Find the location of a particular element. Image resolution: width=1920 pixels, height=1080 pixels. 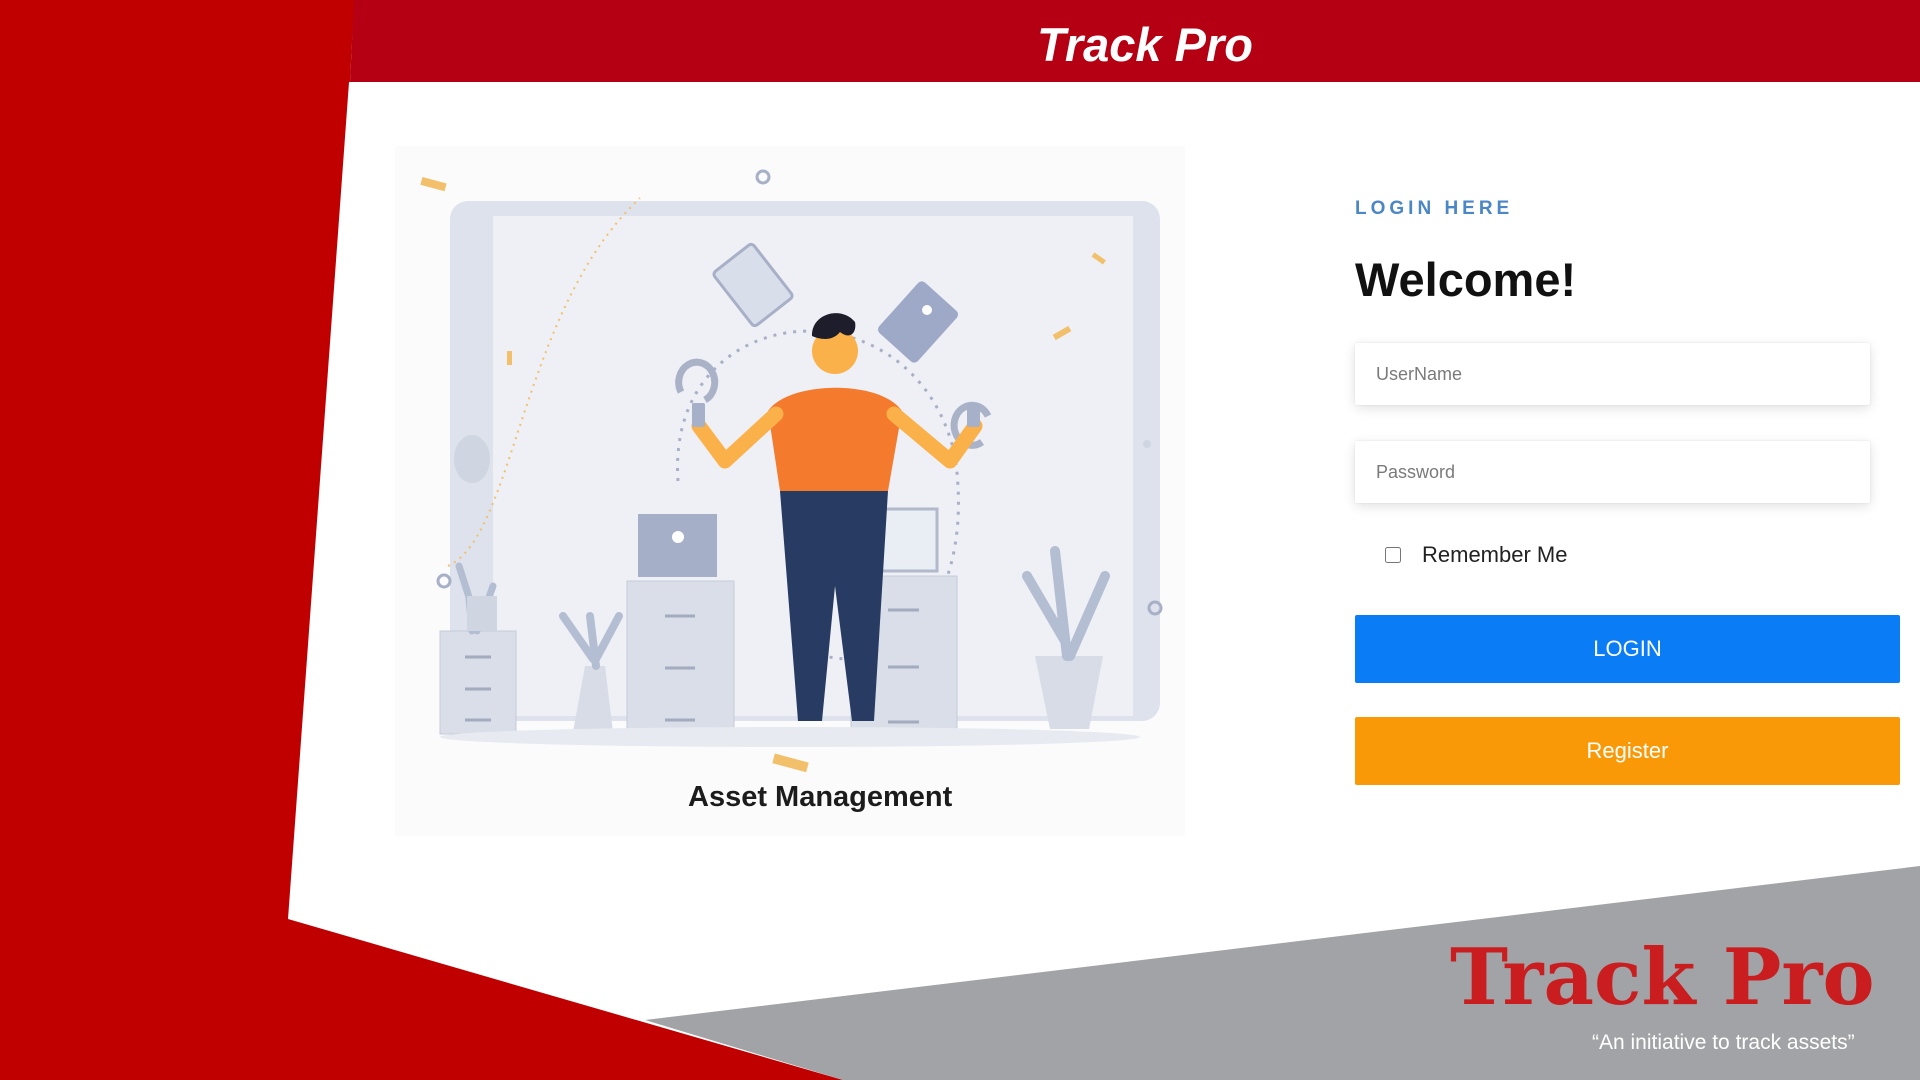

brand-name: Track Pro is located at coordinates (1662, 977).